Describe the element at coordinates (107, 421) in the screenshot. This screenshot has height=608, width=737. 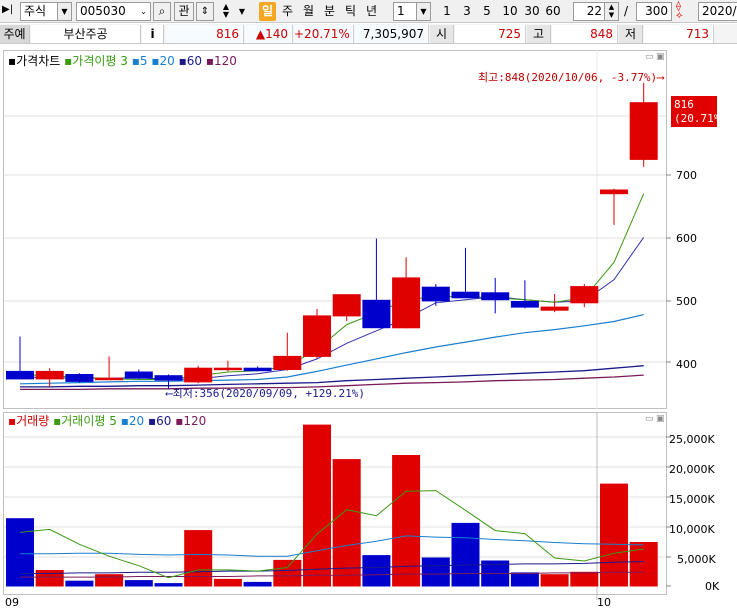
I see `volume-legend: ▪거래량 ▪거래이평 5 ▪20 ▪60 ▪120` at that location.